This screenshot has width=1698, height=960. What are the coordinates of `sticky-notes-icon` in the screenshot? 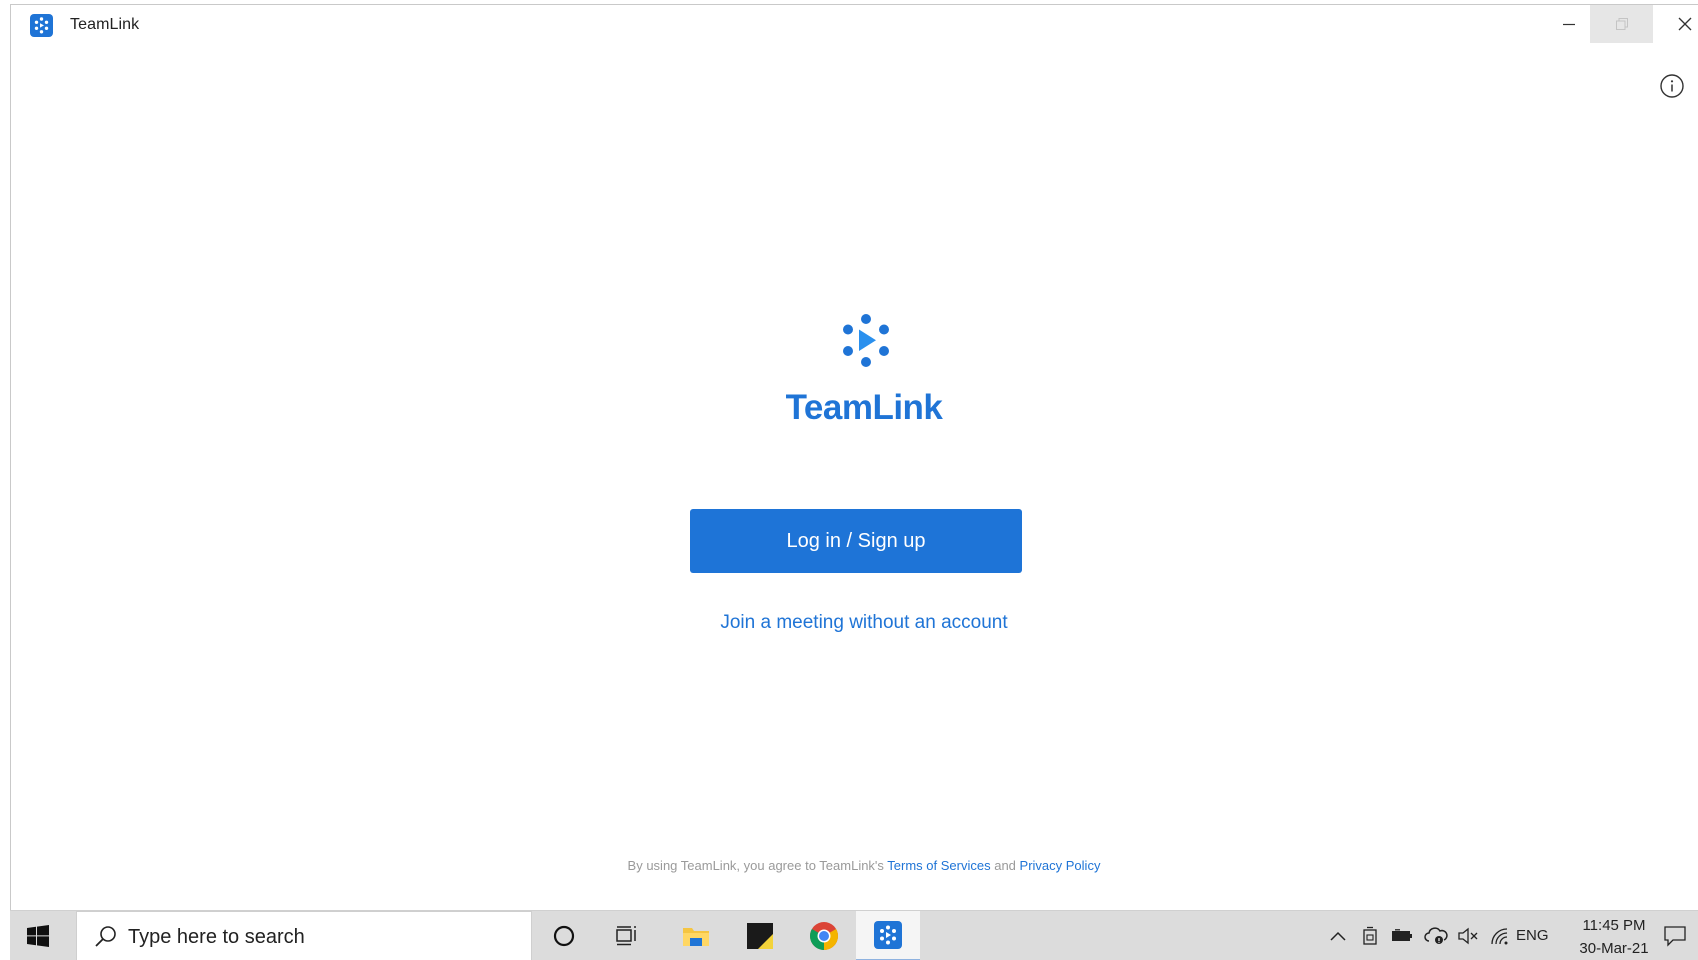 It's located at (760, 936).